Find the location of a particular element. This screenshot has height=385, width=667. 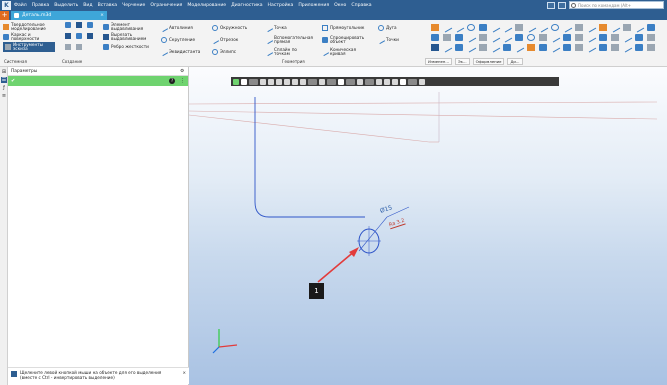

select-icon is located at coordinates (279, 81).